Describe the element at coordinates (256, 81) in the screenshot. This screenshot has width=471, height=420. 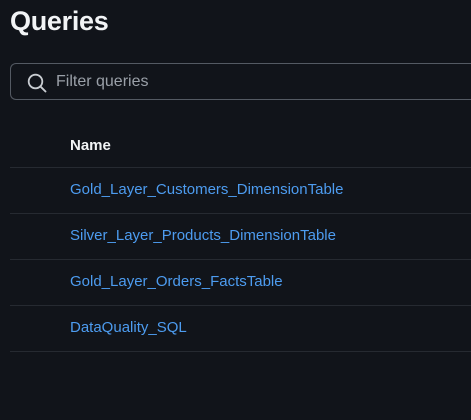
I see `filter-queries-input` at that location.